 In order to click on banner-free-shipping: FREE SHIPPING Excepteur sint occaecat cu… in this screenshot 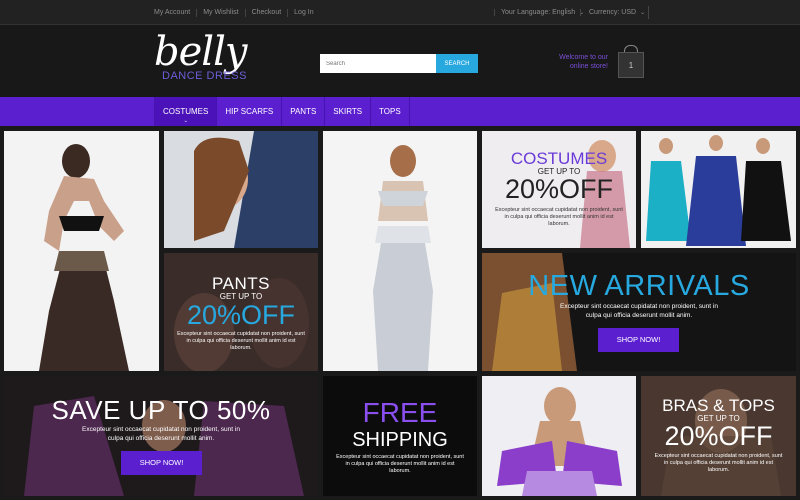, I will do `click(400, 436)`.